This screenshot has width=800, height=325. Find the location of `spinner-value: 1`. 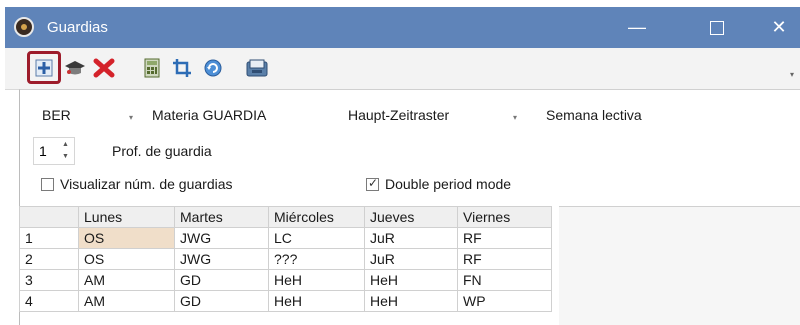

spinner-value: 1 is located at coordinates (43, 151).